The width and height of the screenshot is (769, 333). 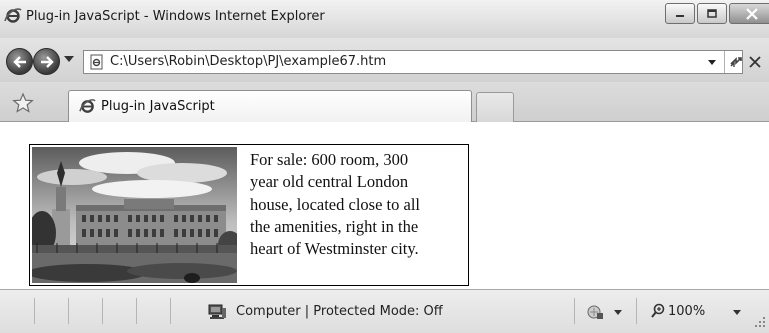 I want to click on maximize-button, so click(x=712, y=13).